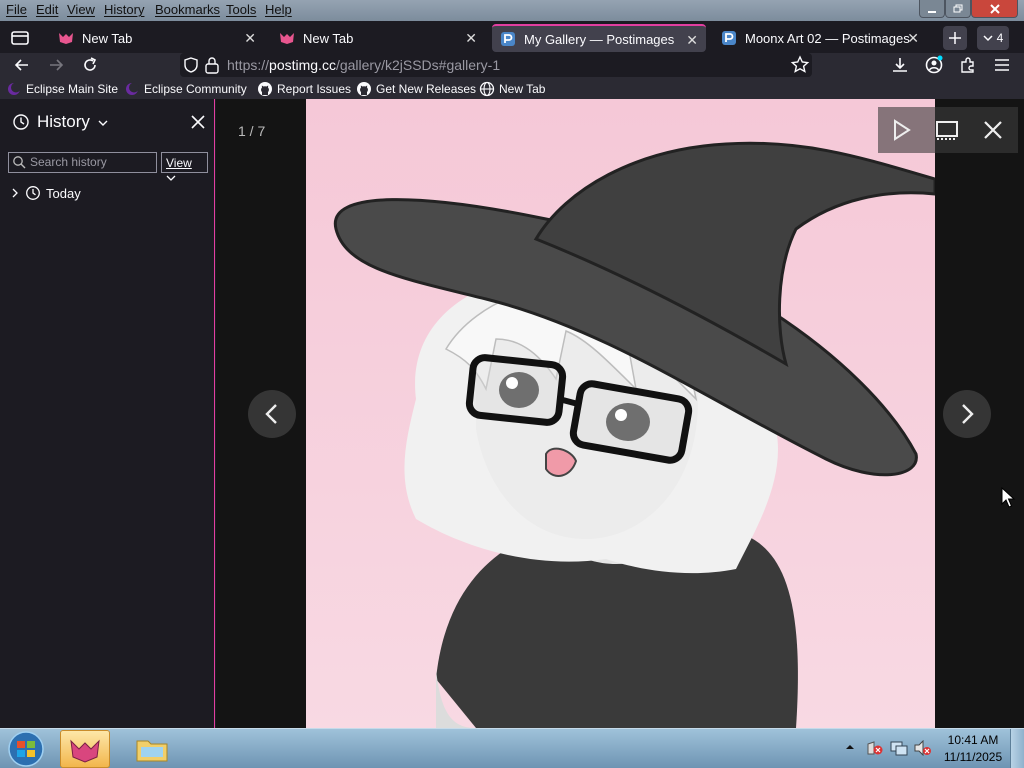 The image size is (1024, 768). I want to click on close-window-button, so click(994, 9).